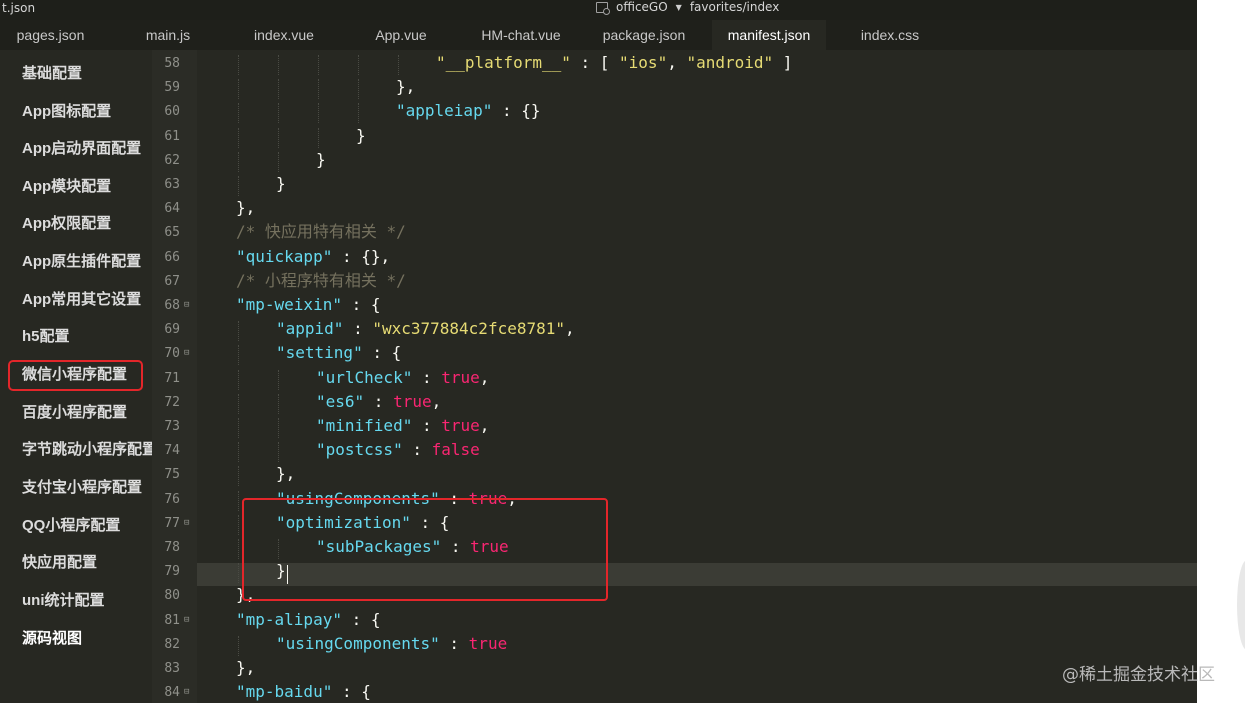 Image resolution: width=1245 pixels, height=703 pixels. Describe the element at coordinates (643, 62) in the screenshot. I see `code-token: "ios"` at that location.